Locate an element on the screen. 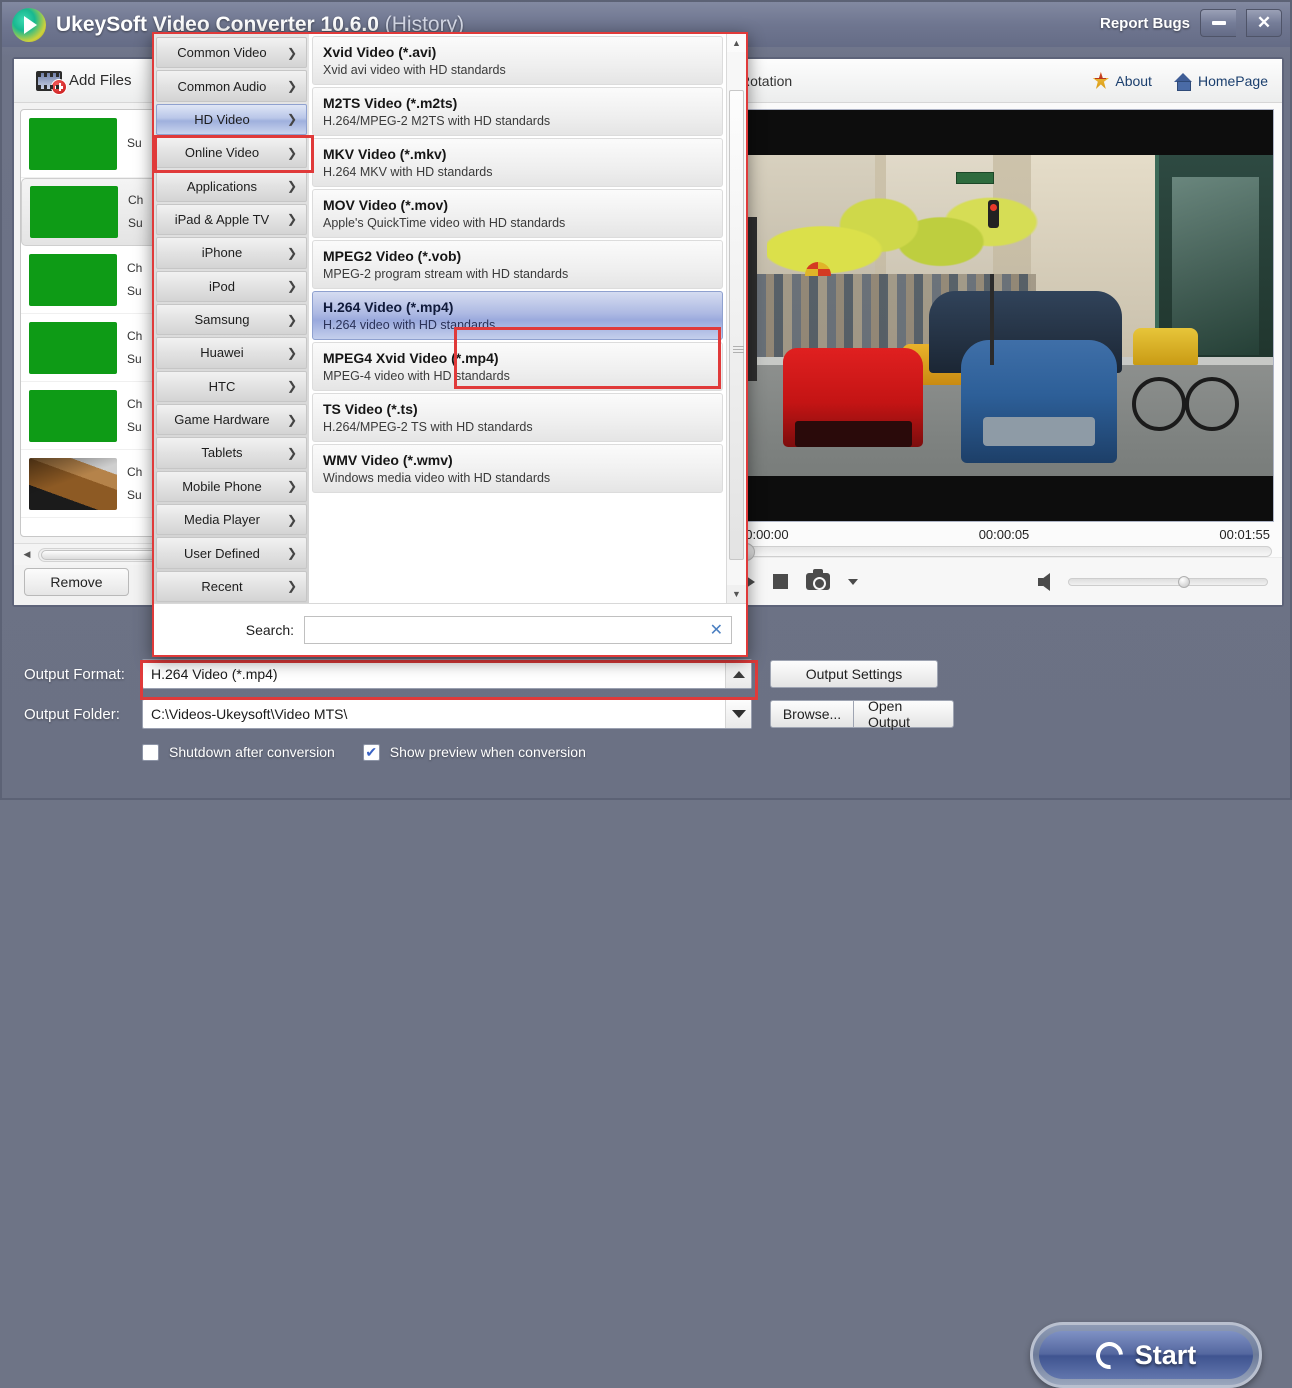 The width and height of the screenshot is (1292, 1388). category-samsung: Samsung ❯ is located at coordinates (231, 319).